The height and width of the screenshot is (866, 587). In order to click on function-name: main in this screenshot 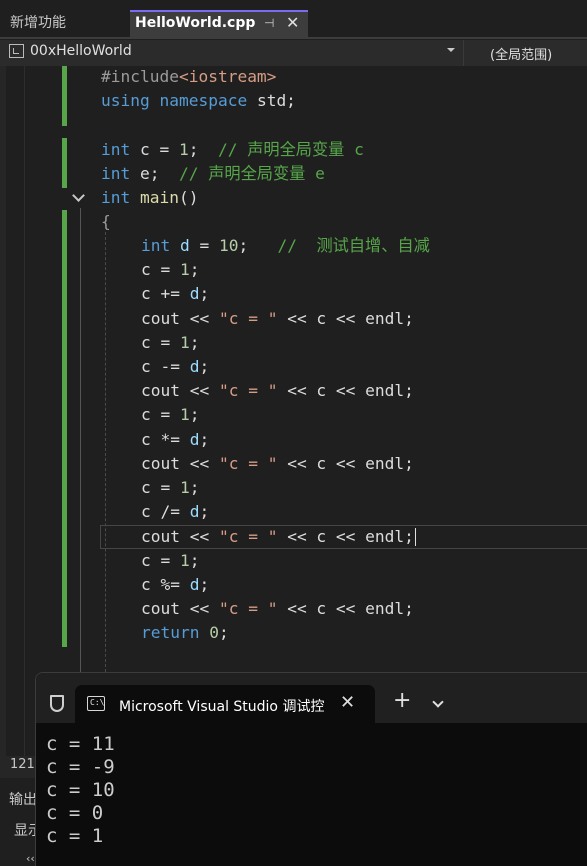, I will do `click(159, 197)`.